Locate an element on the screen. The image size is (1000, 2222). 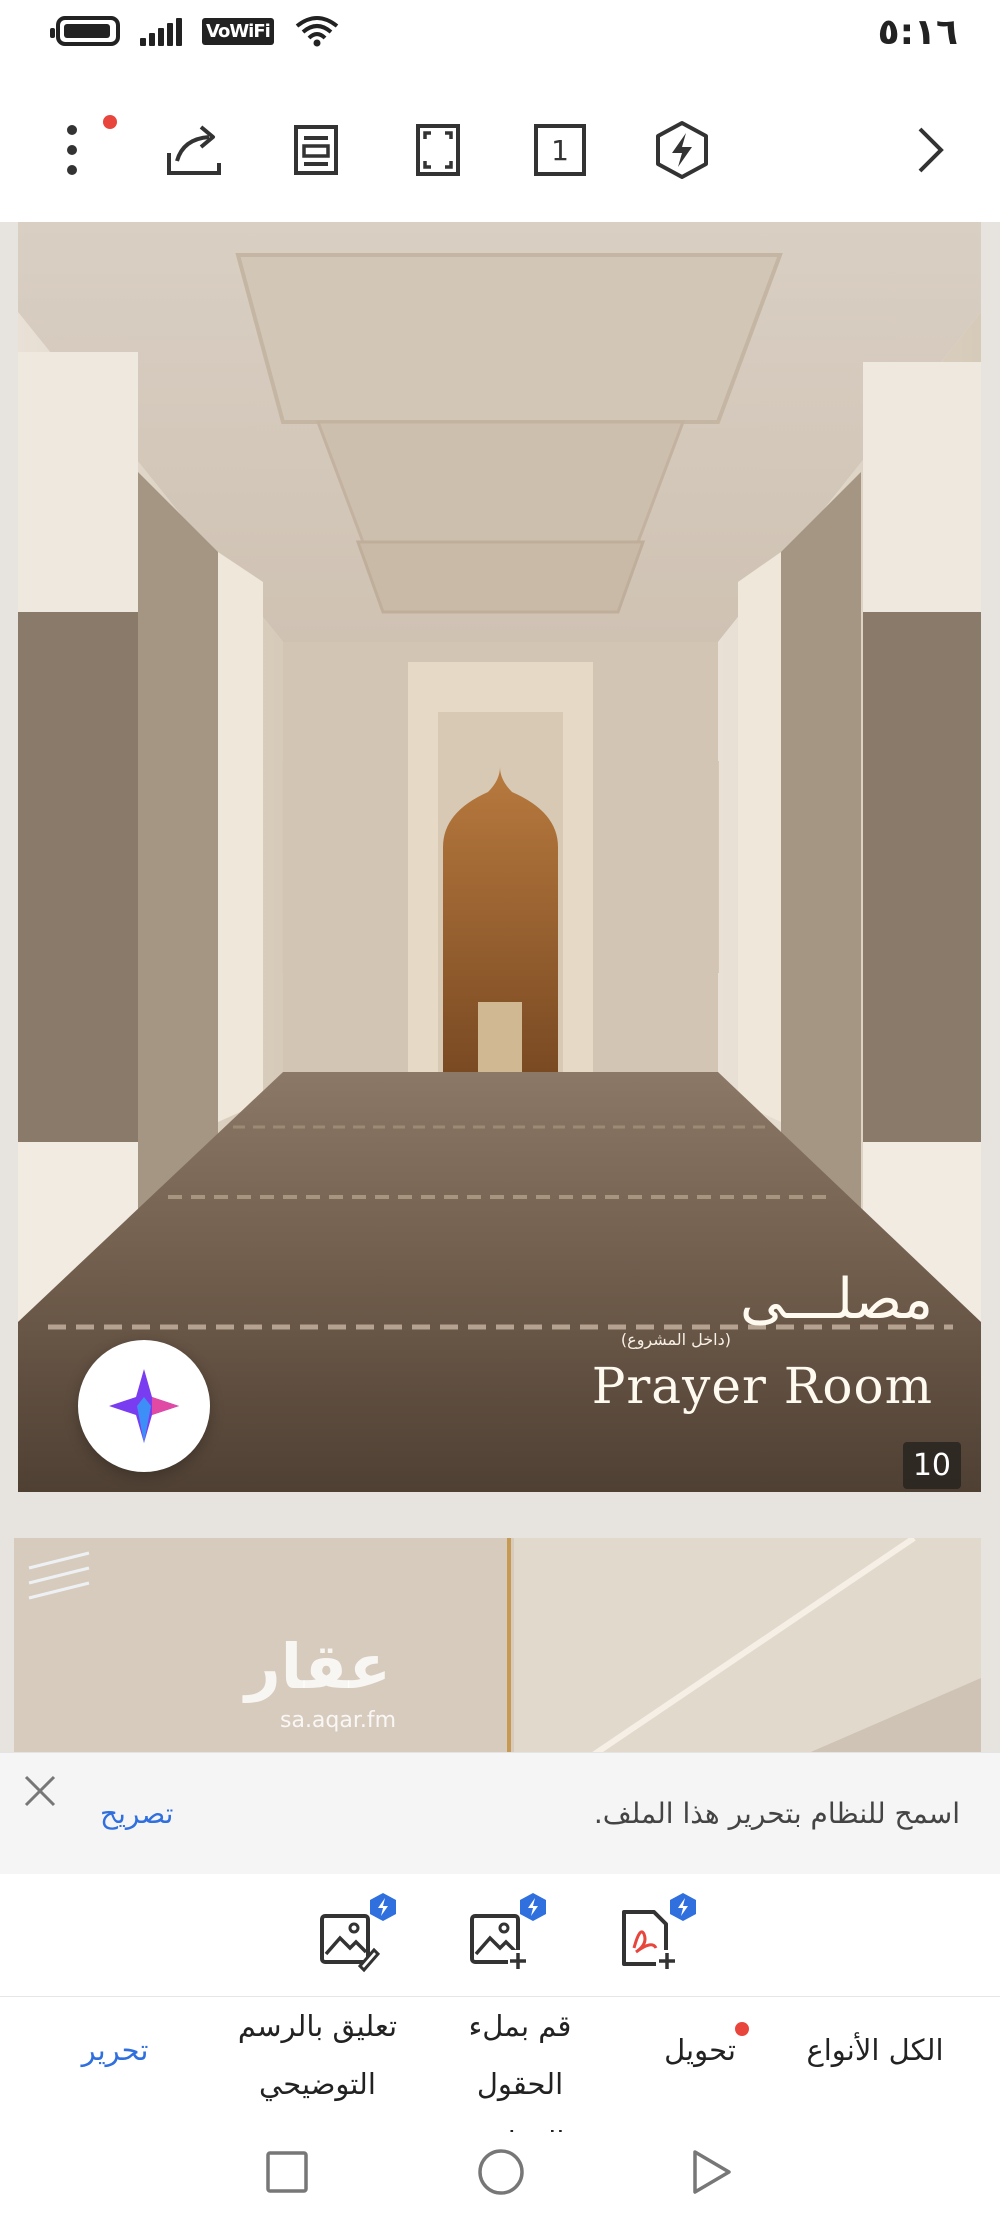
page-indicator: 1 is located at coordinates (560, 150).